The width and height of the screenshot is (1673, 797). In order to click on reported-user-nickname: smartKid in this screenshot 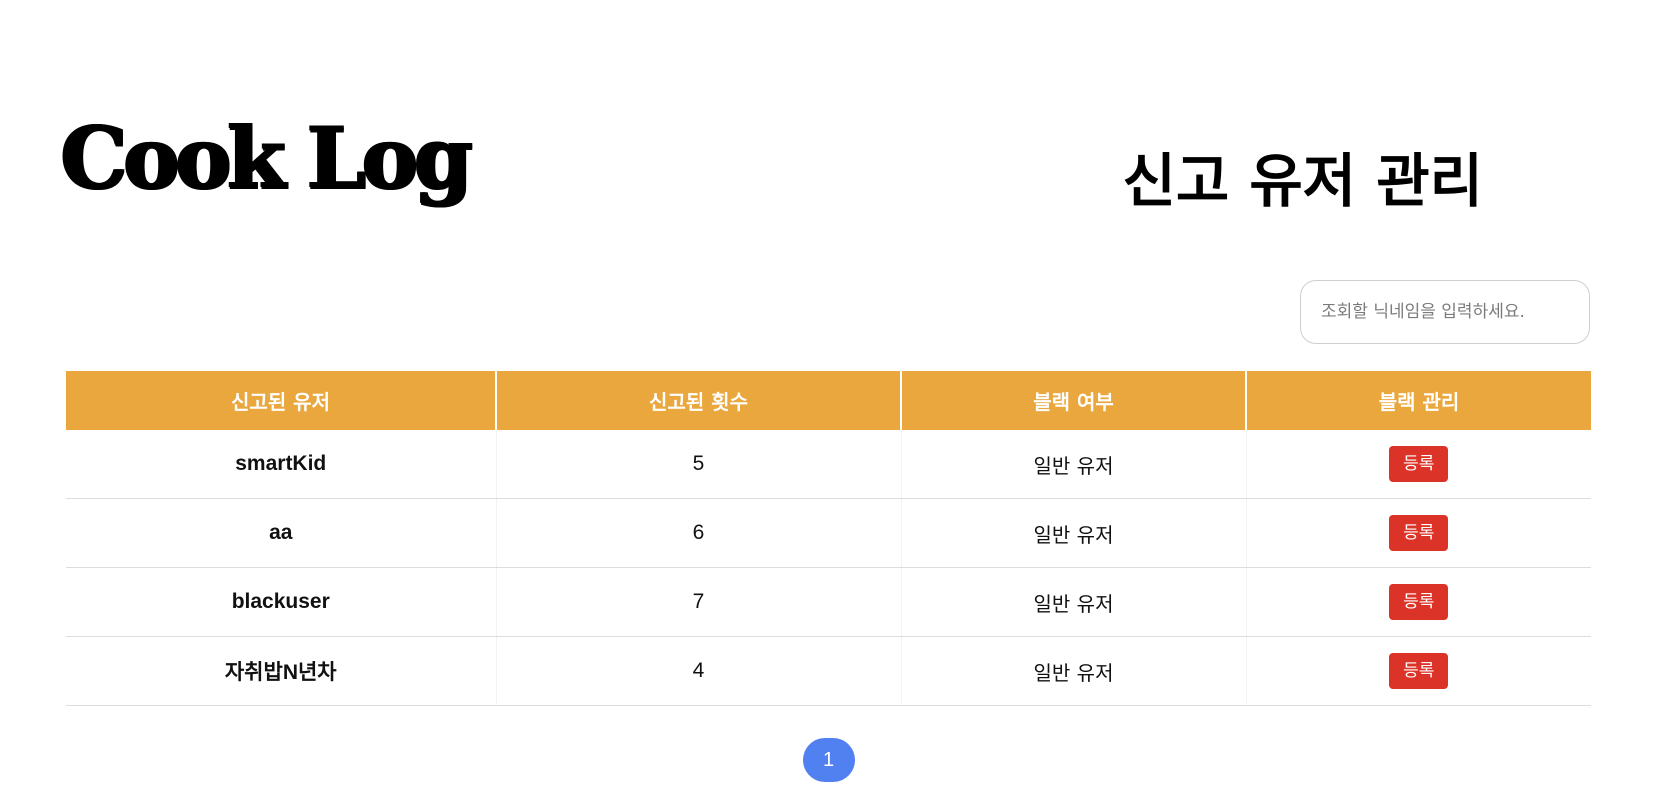, I will do `click(281, 464)`.